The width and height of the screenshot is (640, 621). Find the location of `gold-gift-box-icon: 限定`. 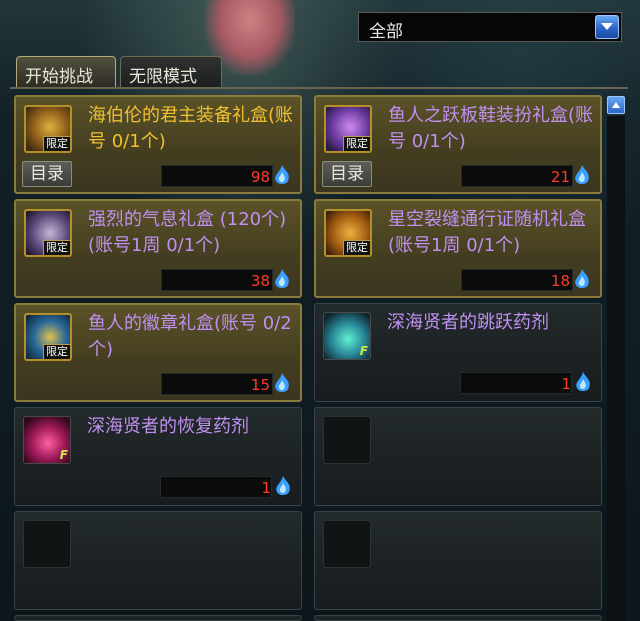

gold-gift-box-icon: 限定 is located at coordinates (48, 129).